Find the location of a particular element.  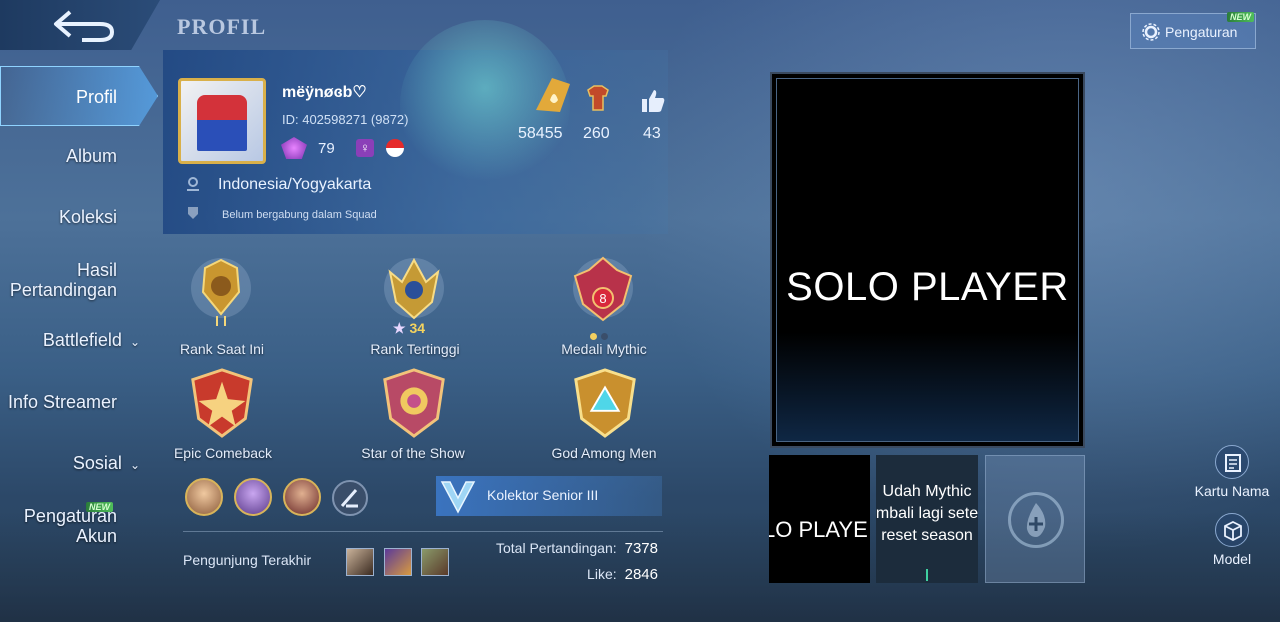

showcase-frame: SOLO PLAYER is located at coordinates (927, 260).